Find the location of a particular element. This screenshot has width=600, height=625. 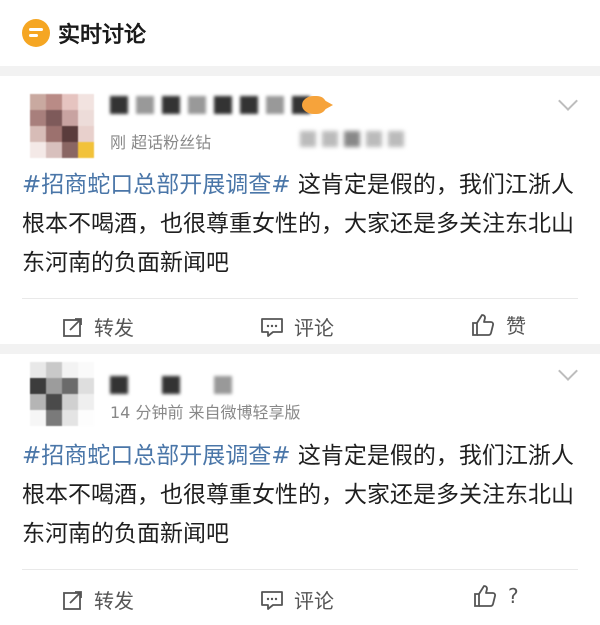

like-button: ? is located at coordinates (495, 596).